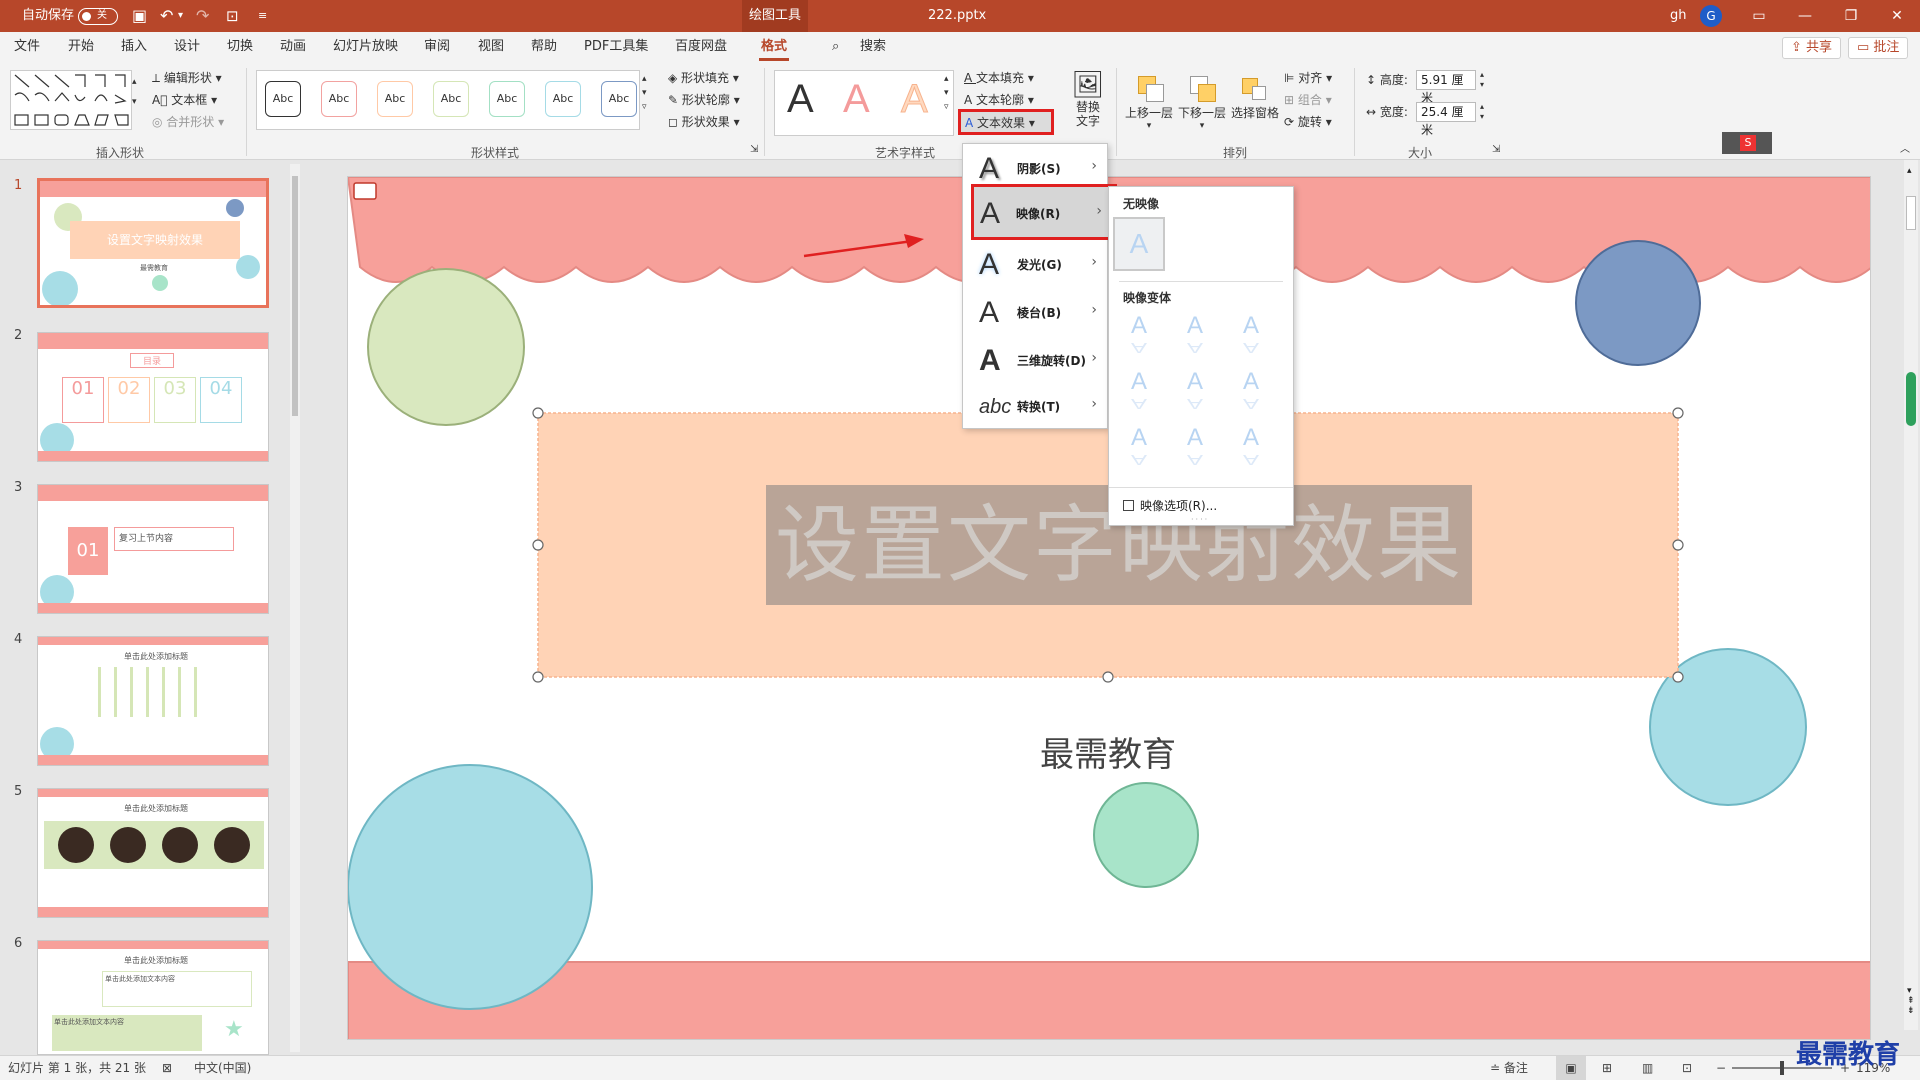 The height and width of the screenshot is (1080, 1920). Describe the element at coordinates (1139, 392) in the screenshot. I see `reflection-variant-4: AA` at that location.